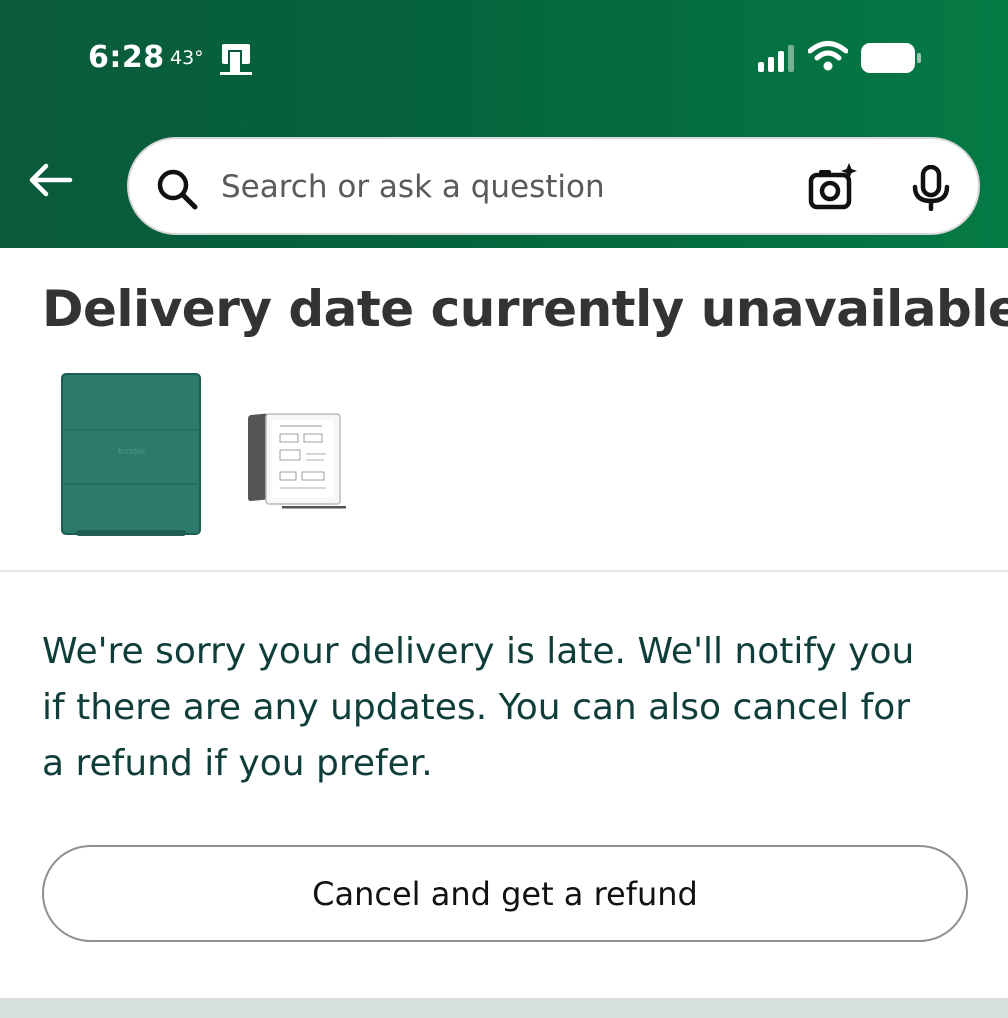  What do you see at coordinates (778, 60) in the screenshot?
I see `signal-icon` at bounding box center [778, 60].